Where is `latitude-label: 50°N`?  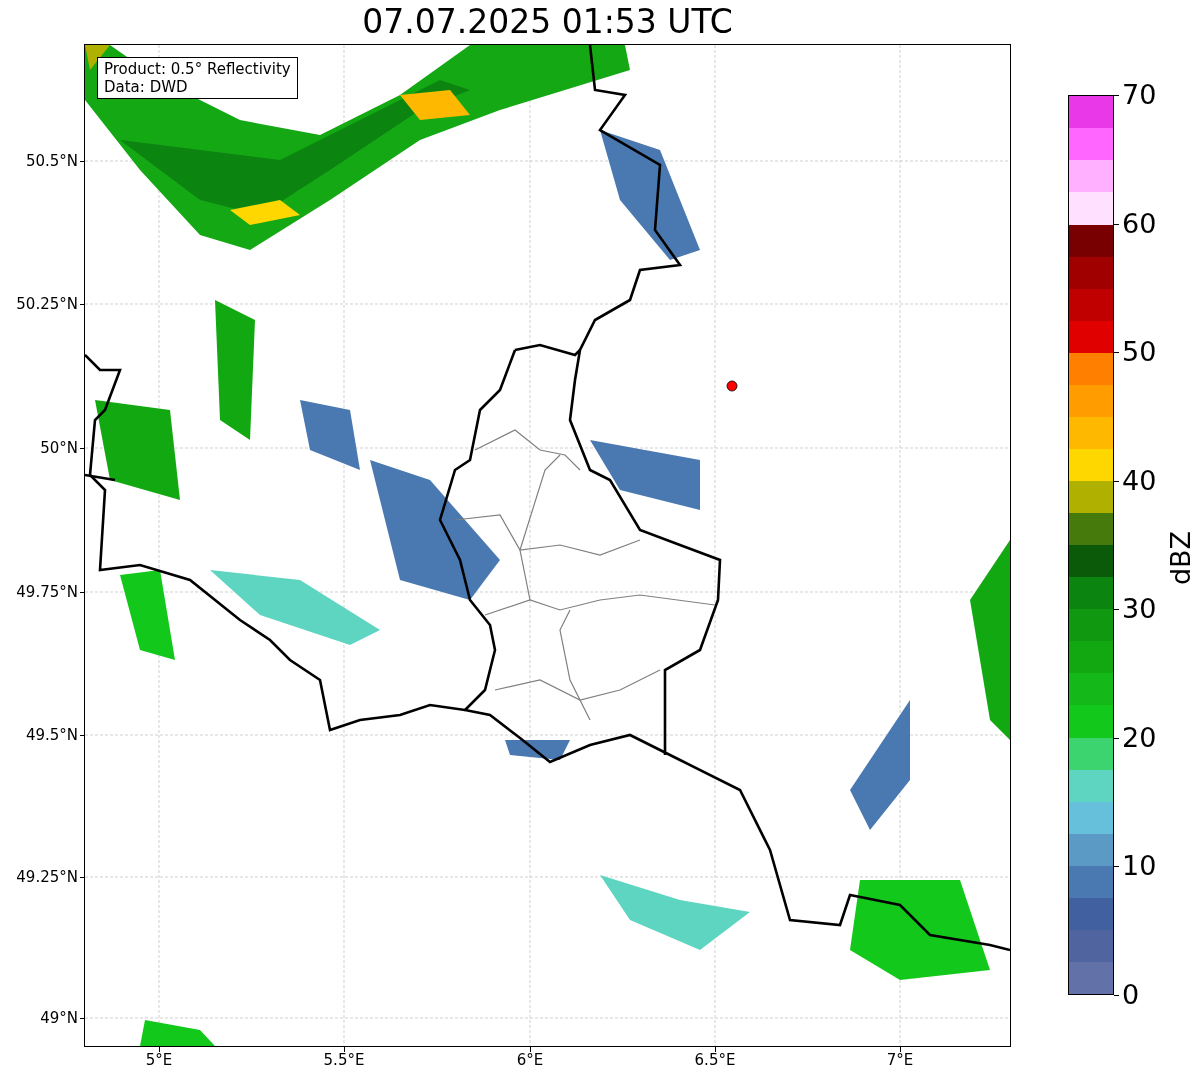 latitude-label: 50°N is located at coordinates (59, 448).